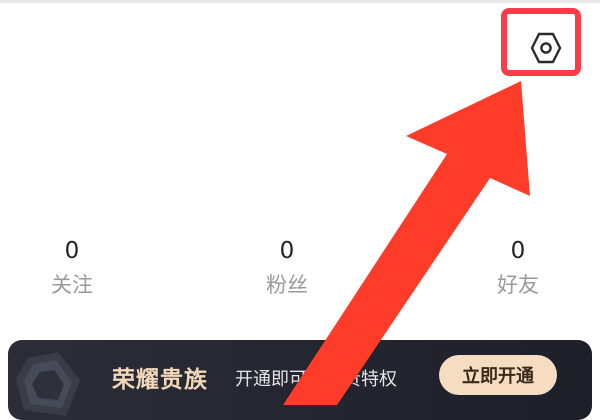  I want to click on stat-following-count: 0, so click(72, 251).